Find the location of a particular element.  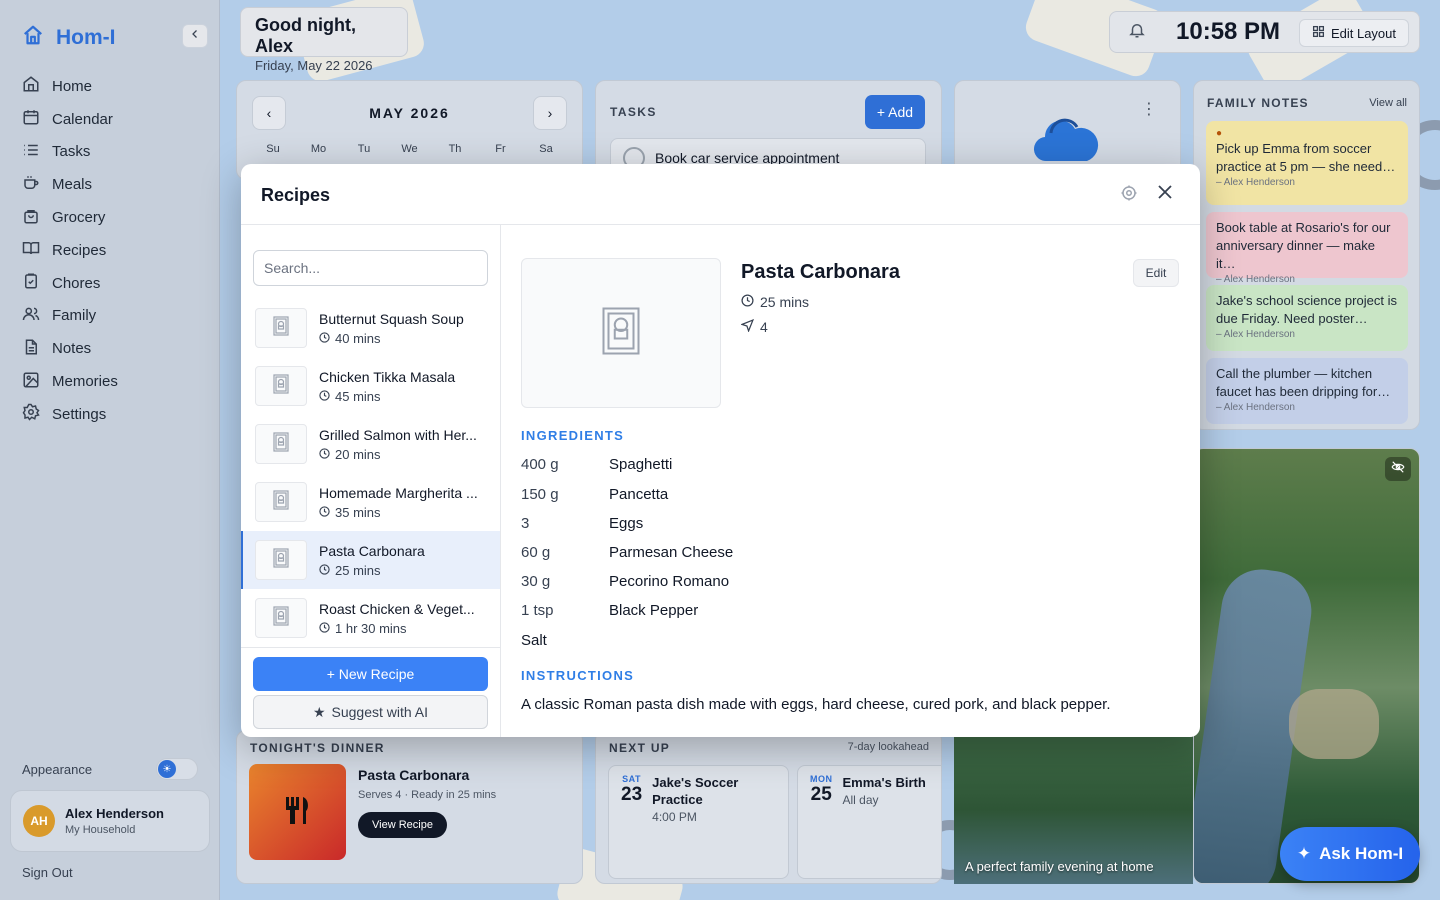

view-recipe-button: View Recipe is located at coordinates (402, 825).